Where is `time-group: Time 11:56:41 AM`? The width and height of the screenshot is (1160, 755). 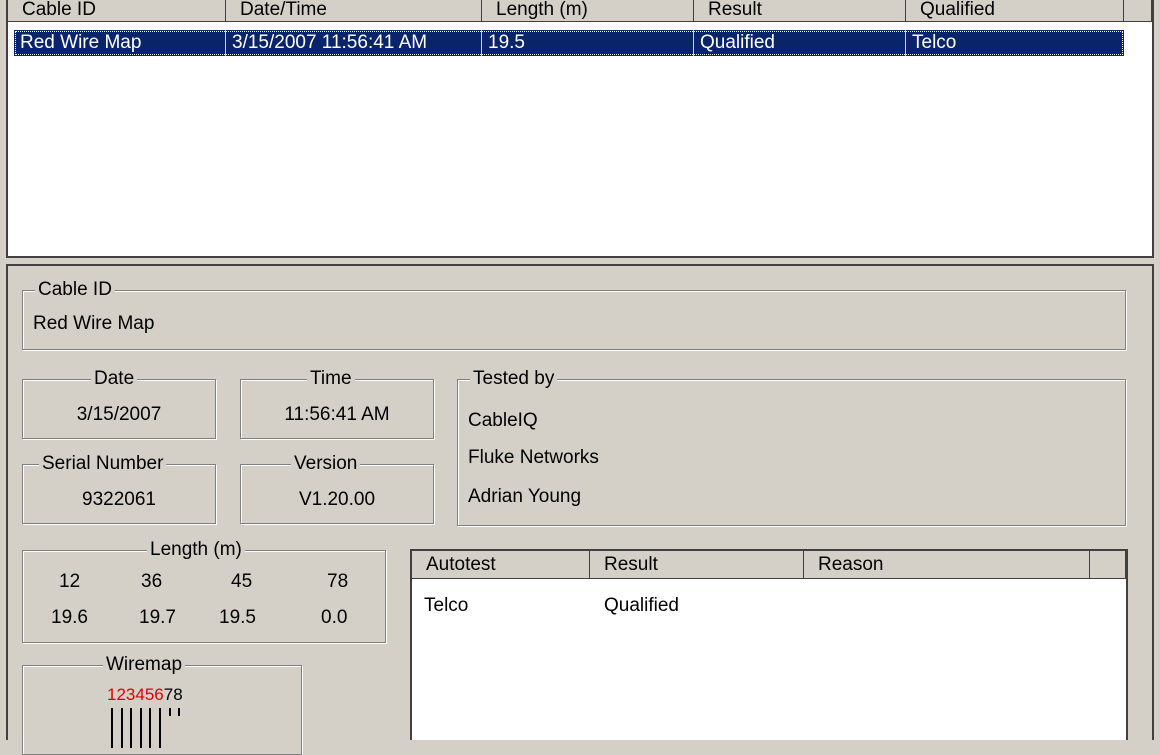
time-group: Time 11:56:41 AM is located at coordinates (337, 403).